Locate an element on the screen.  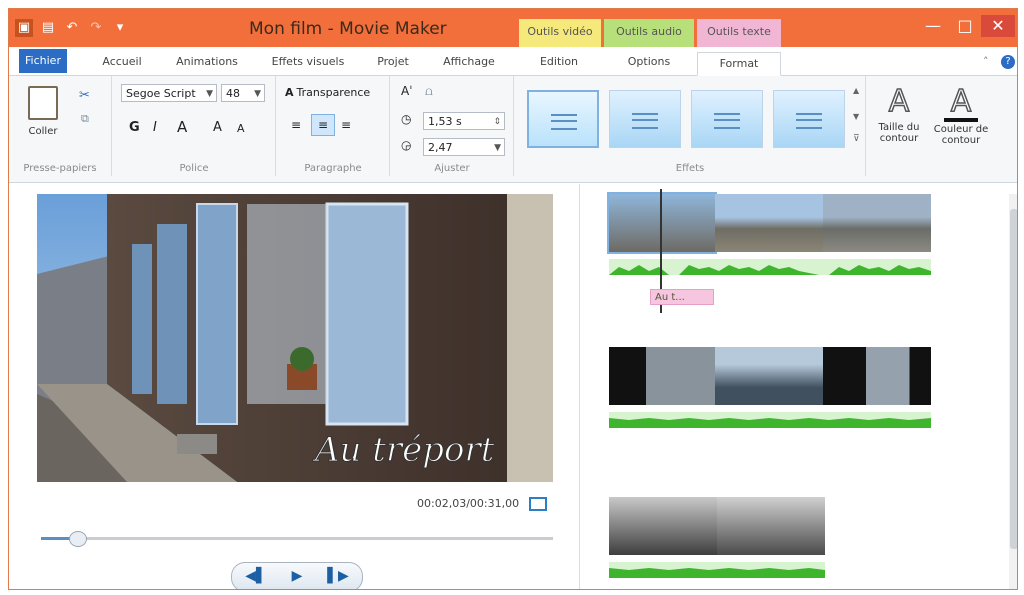
tab-format: Format is located at coordinates (739, 64).